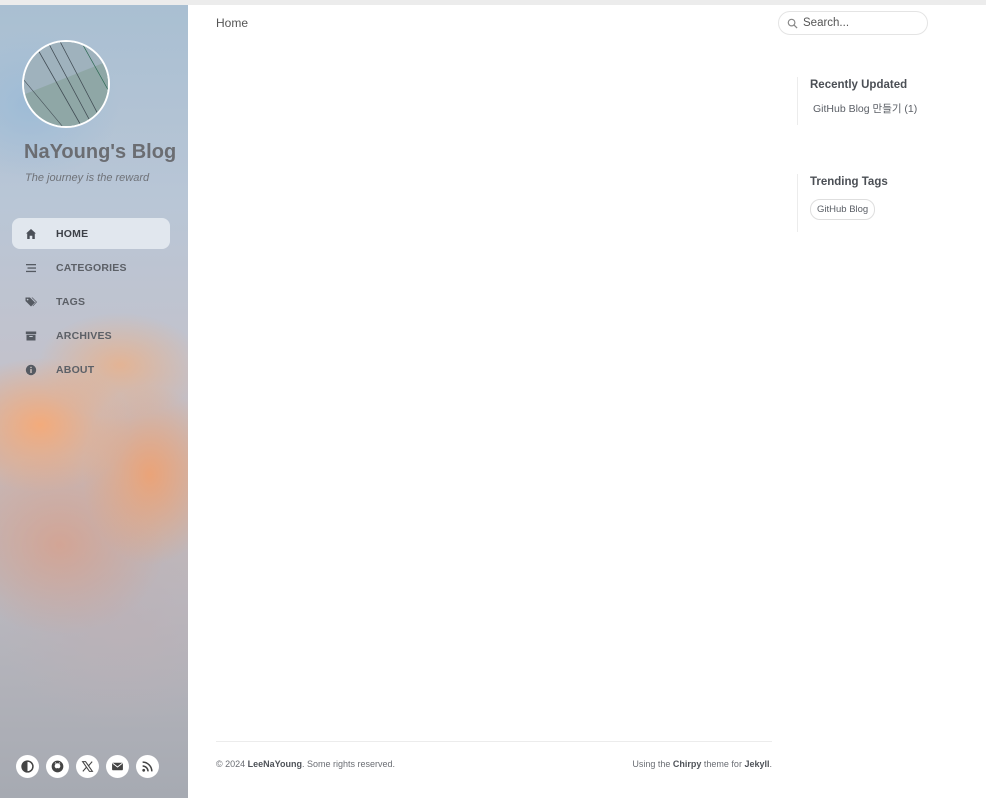 The height and width of the screenshot is (798, 986). I want to click on stream-icon, so click(31, 268).